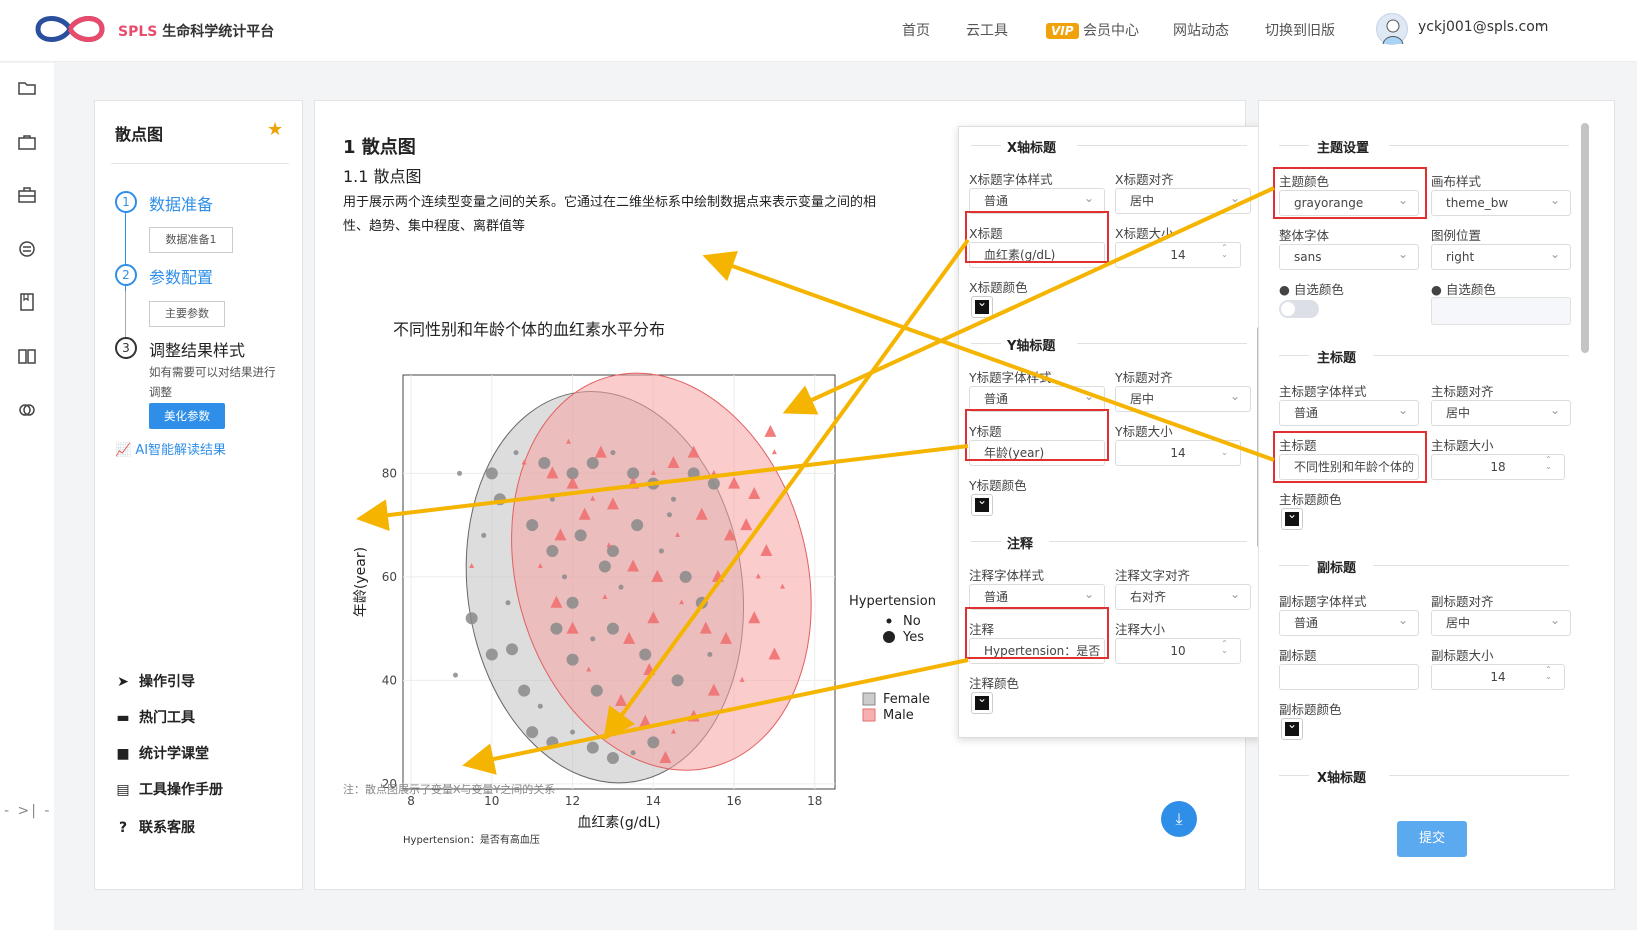  What do you see at coordinates (1179, 819) in the screenshot?
I see `download-button: ⤓` at bounding box center [1179, 819].